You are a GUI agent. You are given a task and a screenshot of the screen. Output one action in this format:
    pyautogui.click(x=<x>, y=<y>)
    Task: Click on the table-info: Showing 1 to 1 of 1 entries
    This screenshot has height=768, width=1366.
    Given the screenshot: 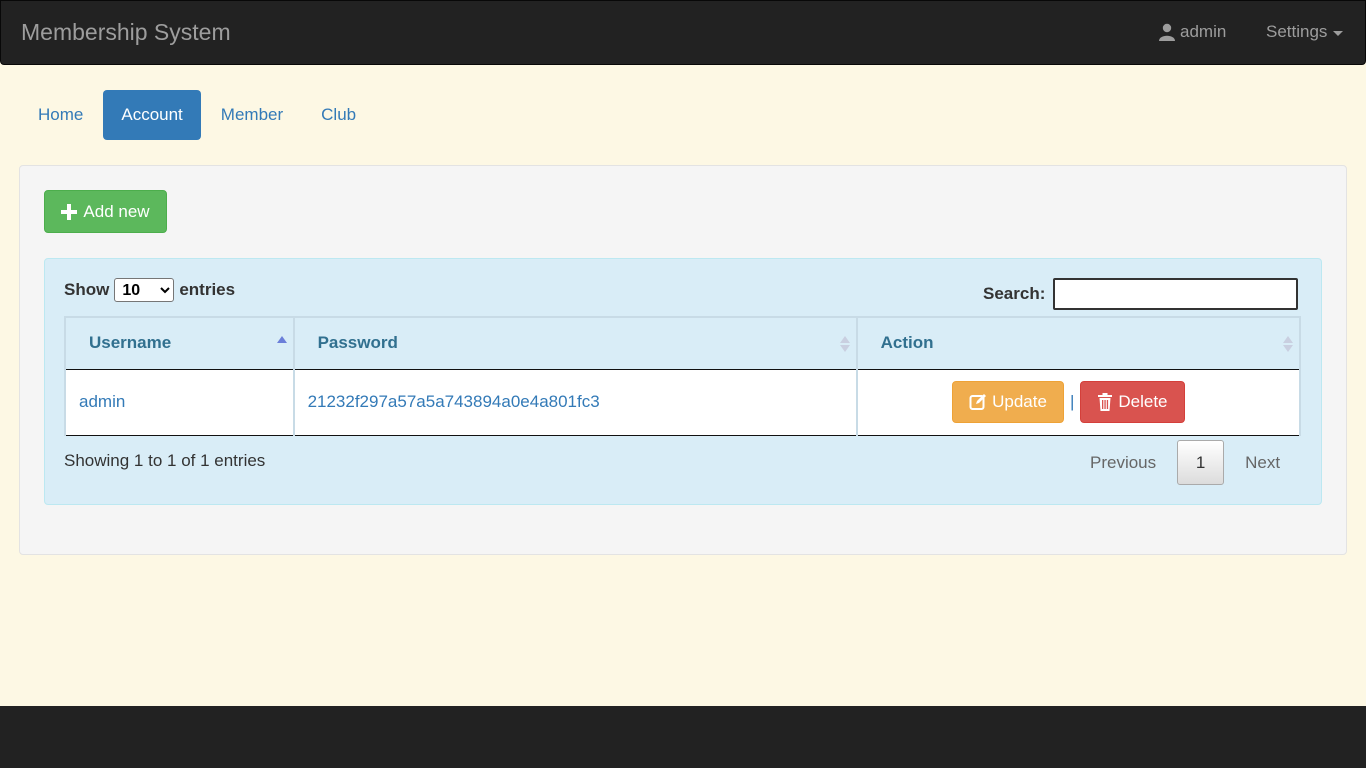 What is the action you would take?
    pyautogui.click(x=165, y=460)
    